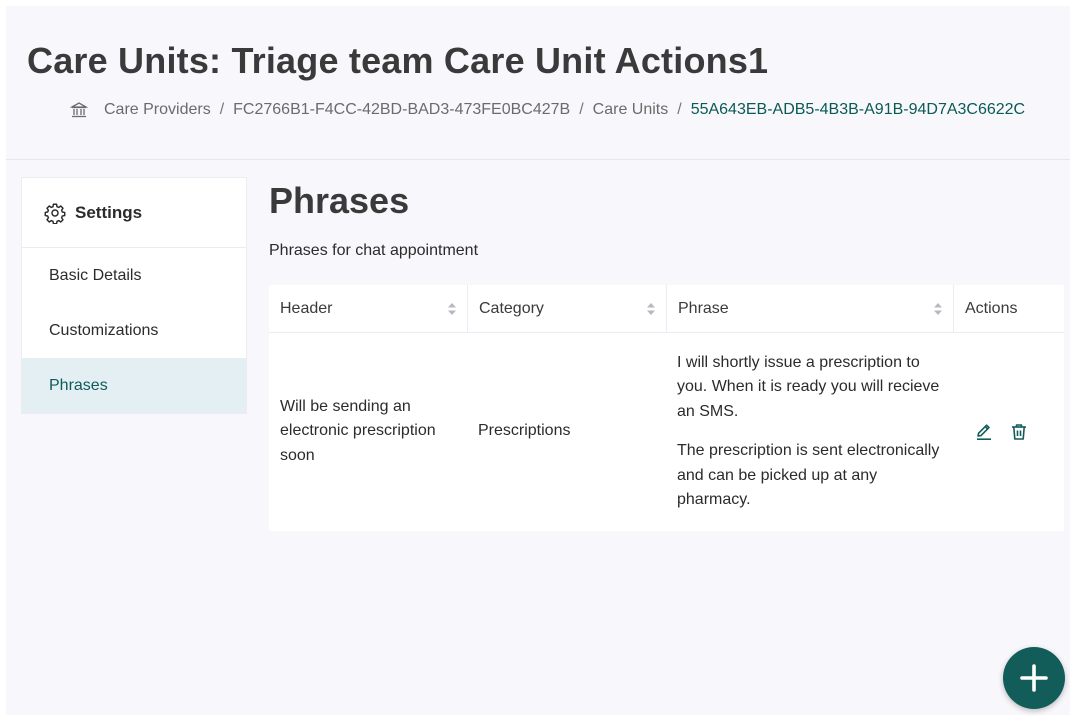 Image resolution: width=1076 pixels, height=721 pixels. I want to click on plus-icon, so click(1034, 678).